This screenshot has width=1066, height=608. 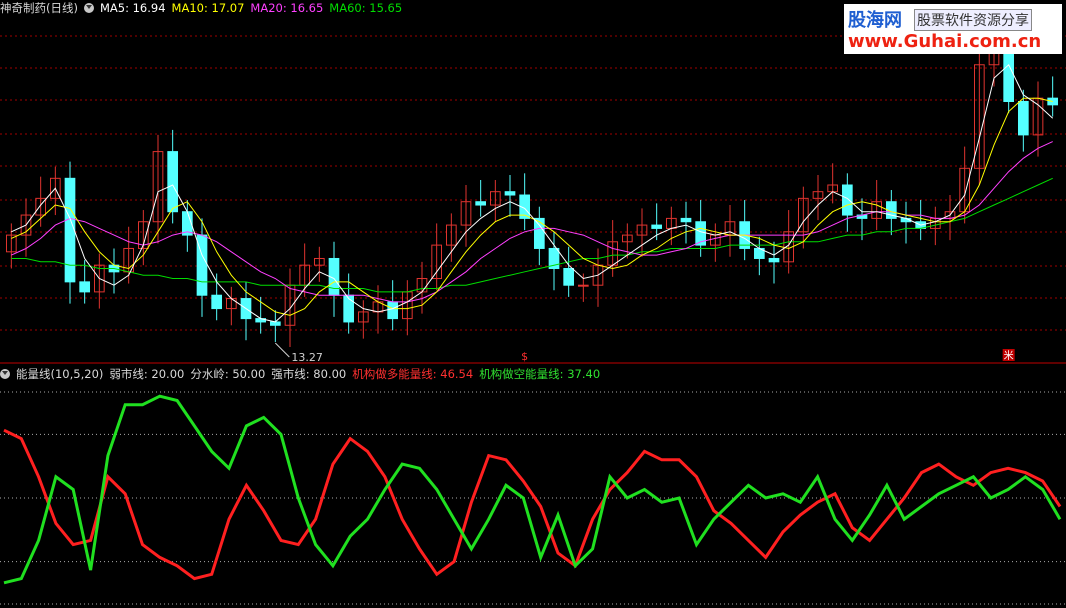 I want to click on chart-annotations: 13.27 $ 米, so click(x=644, y=353).